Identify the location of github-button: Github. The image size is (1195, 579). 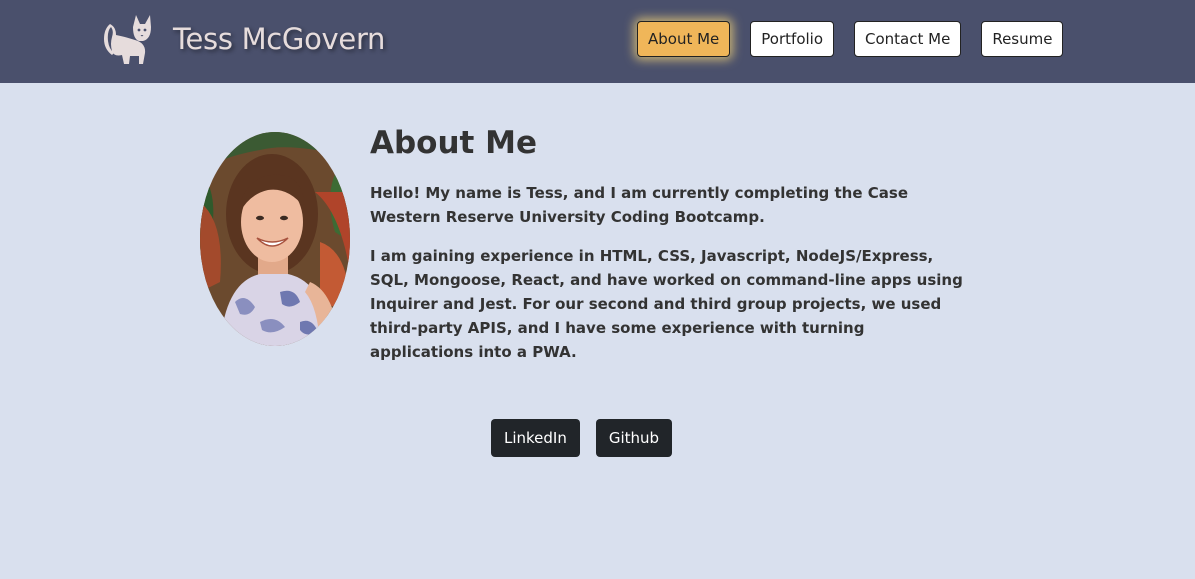
(634, 438).